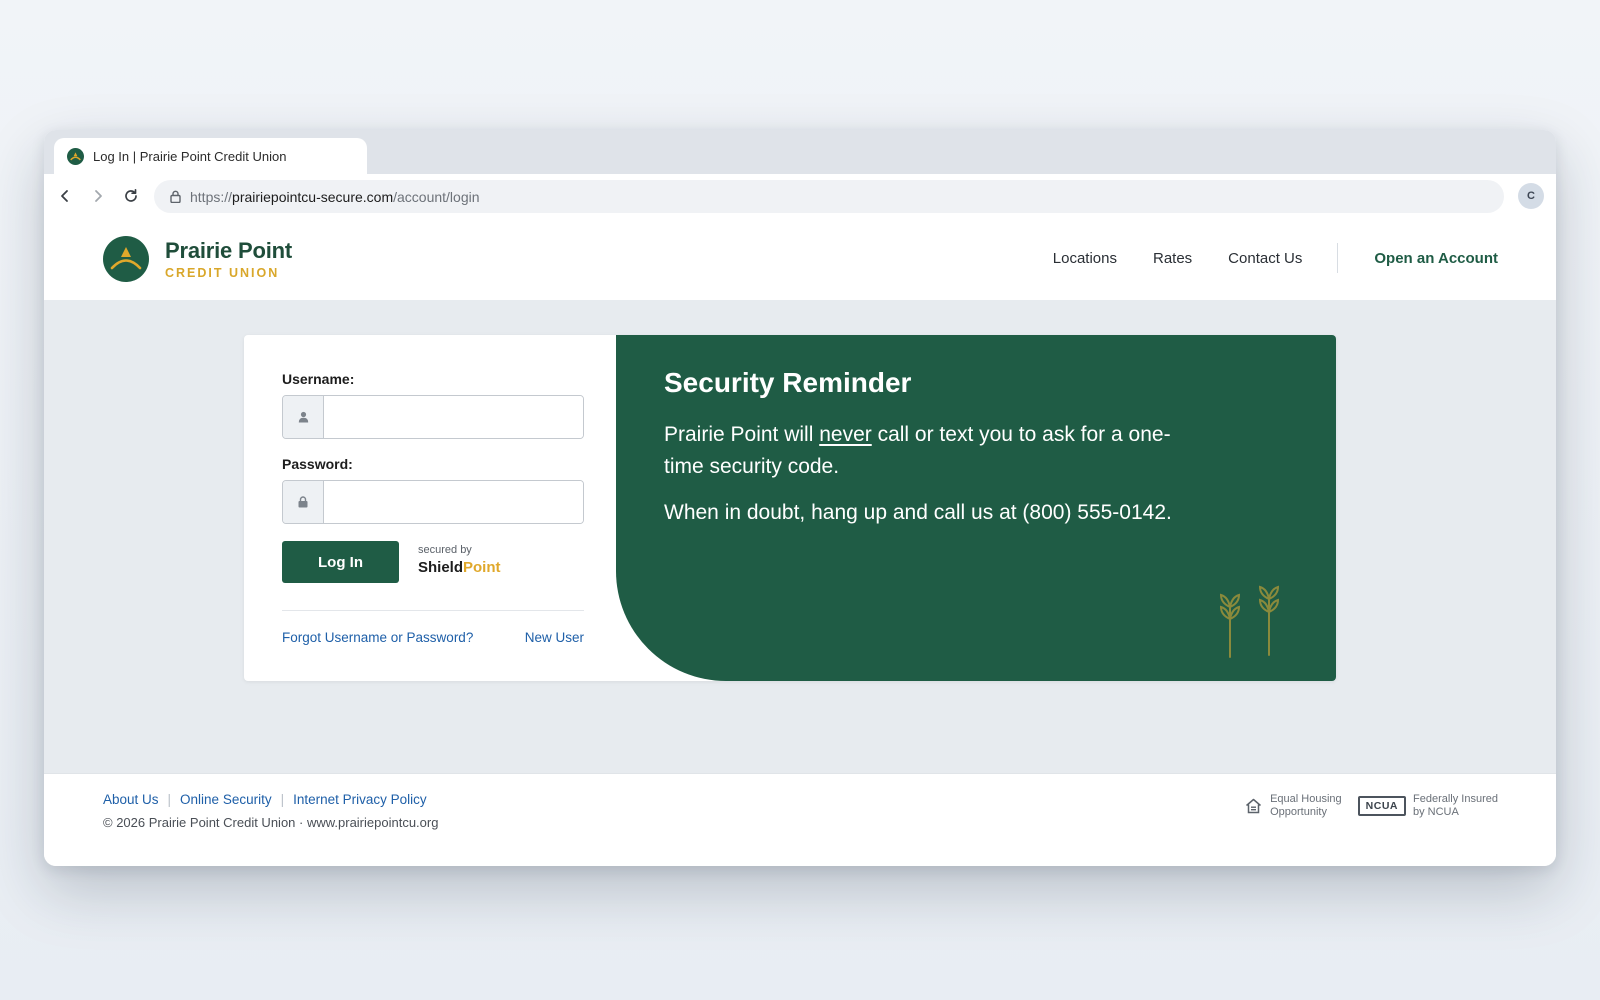 The width and height of the screenshot is (1600, 1000). Describe the element at coordinates (1298, 812) in the screenshot. I see `equal-housing-line2: Opportunity` at that location.